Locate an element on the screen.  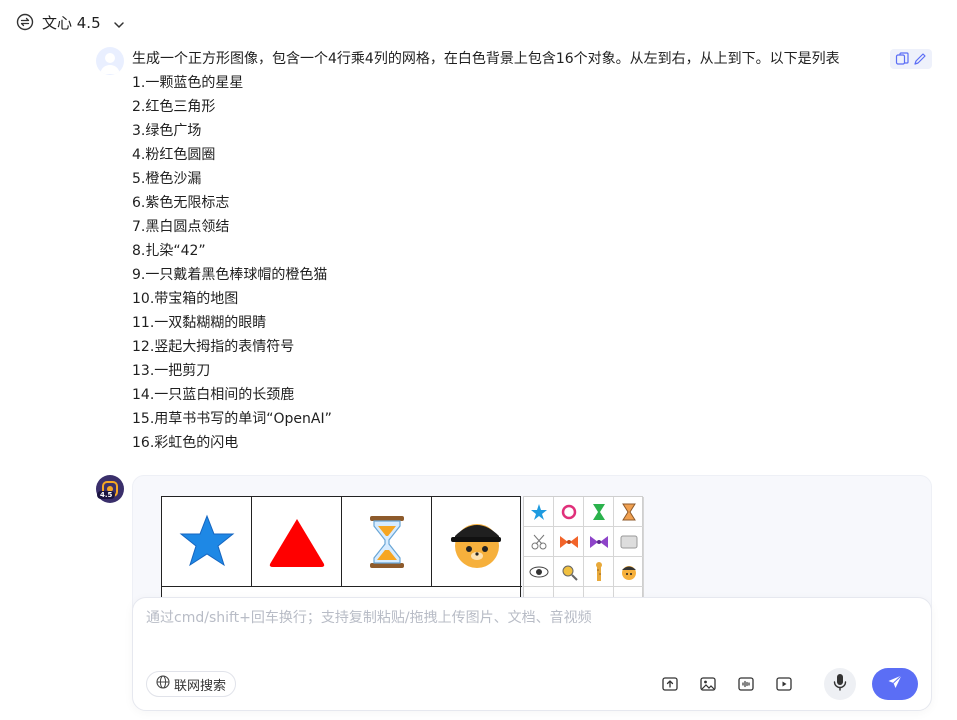
video-icon is located at coordinates (784, 684).